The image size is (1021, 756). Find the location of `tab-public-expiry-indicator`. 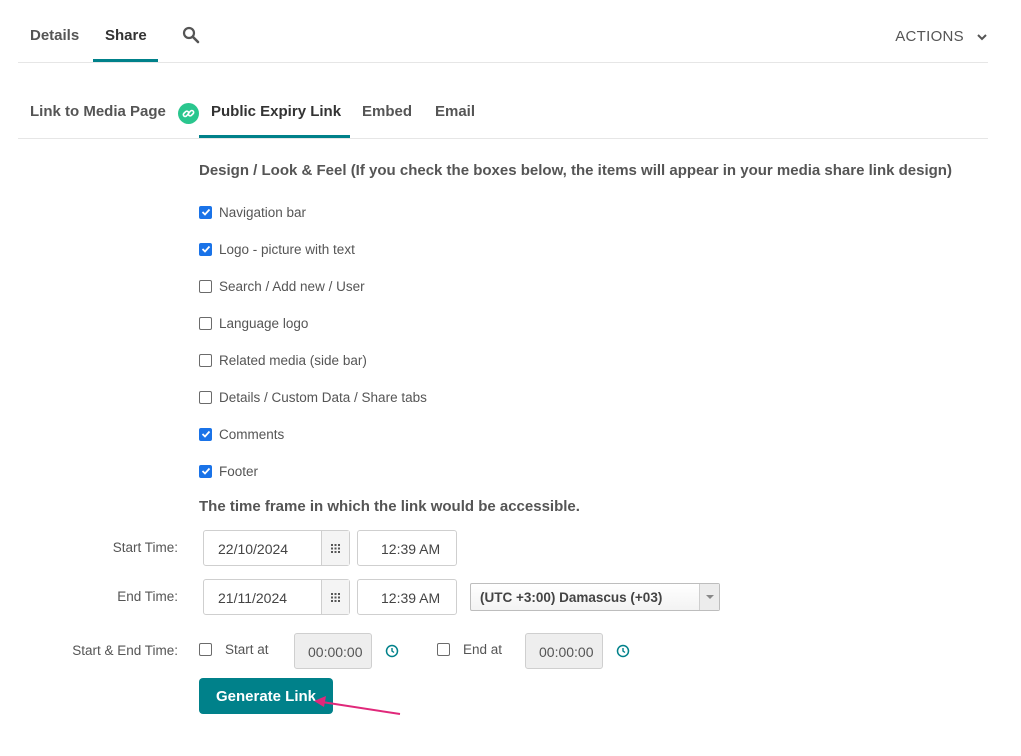

tab-public-expiry-indicator is located at coordinates (274, 136).